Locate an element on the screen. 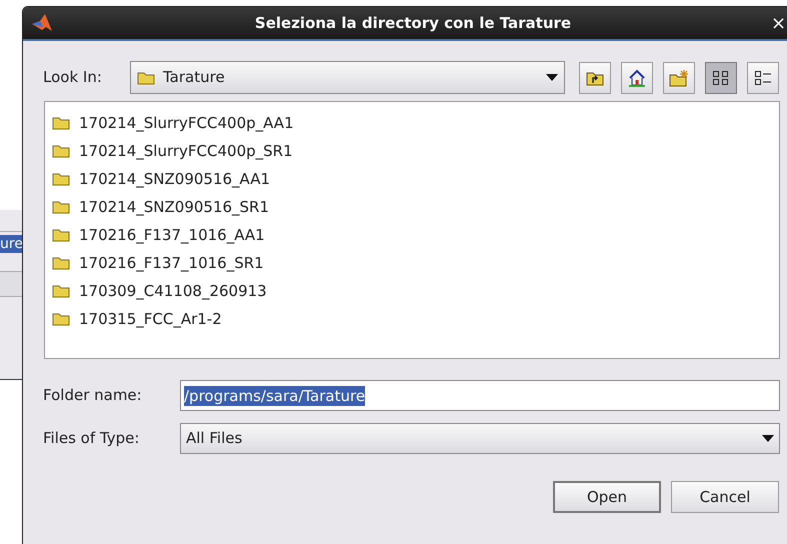 The height and width of the screenshot is (544, 787). folder-item: 170216_F137_1016_SR1 is located at coordinates (160, 263).